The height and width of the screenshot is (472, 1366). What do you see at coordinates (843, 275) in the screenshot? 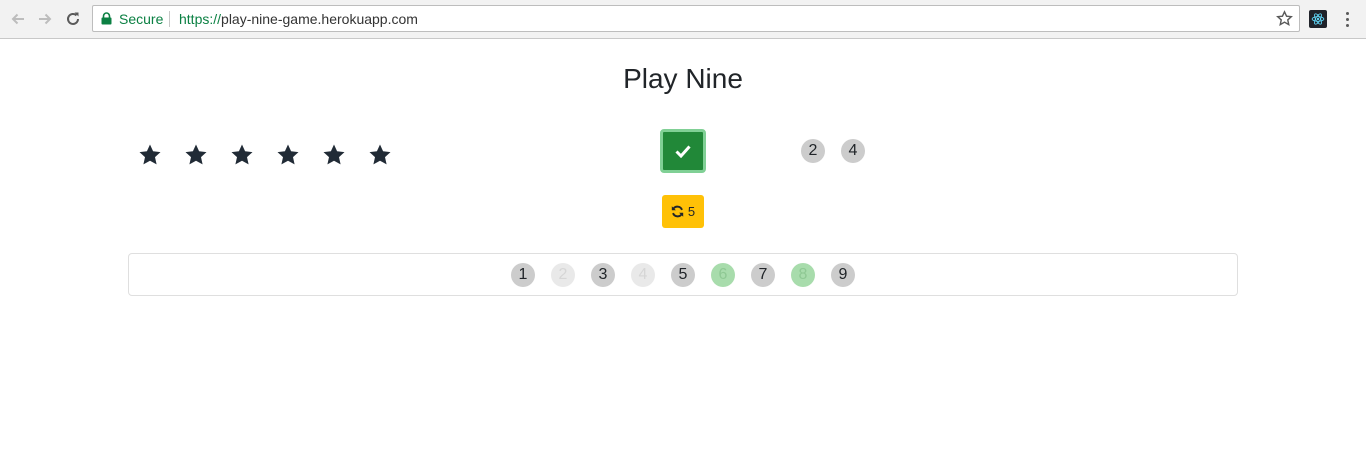
I see `number-9-button: 9` at bounding box center [843, 275].